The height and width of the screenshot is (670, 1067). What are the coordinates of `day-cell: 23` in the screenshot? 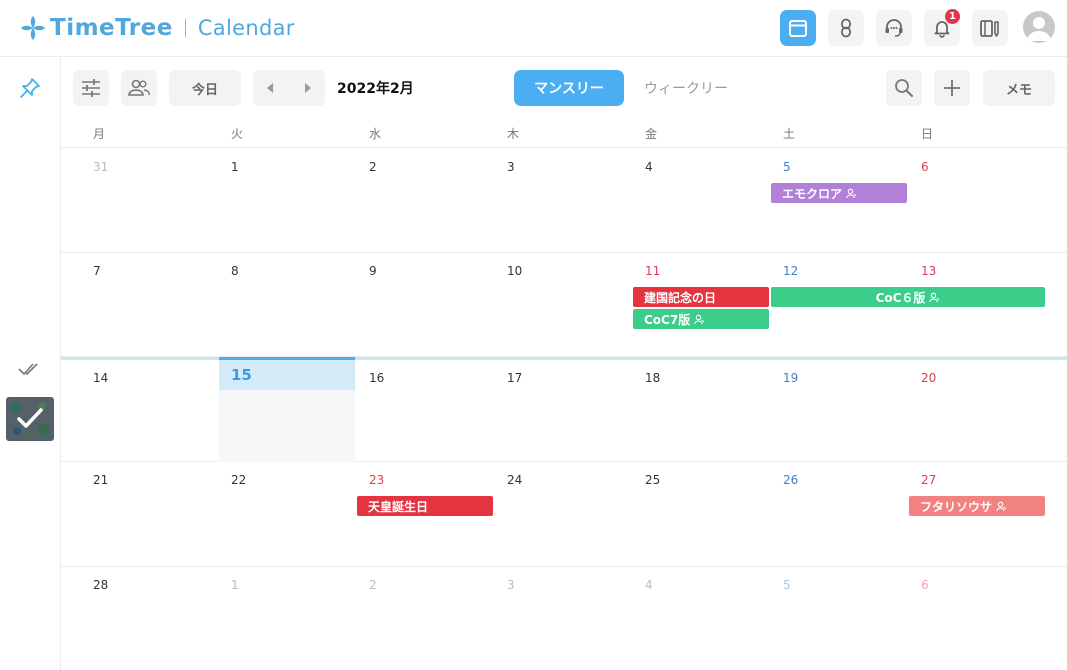 It's located at (376, 480).